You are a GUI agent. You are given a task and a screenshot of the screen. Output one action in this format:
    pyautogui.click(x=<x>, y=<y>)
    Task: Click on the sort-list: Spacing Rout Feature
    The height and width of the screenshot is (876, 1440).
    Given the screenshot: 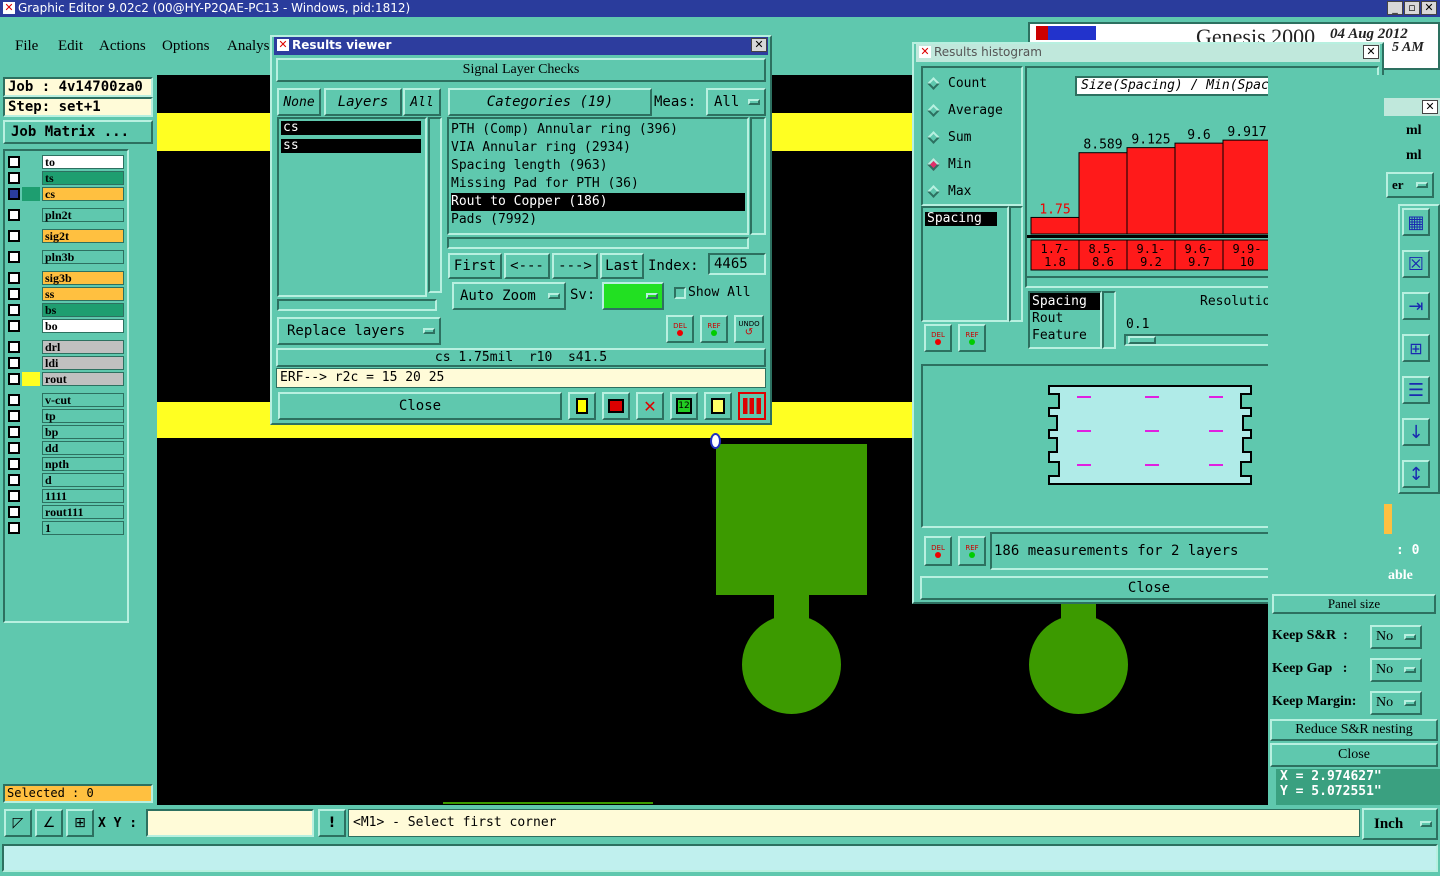 What is the action you would take?
    pyautogui.click(x=1065, y=320)
    